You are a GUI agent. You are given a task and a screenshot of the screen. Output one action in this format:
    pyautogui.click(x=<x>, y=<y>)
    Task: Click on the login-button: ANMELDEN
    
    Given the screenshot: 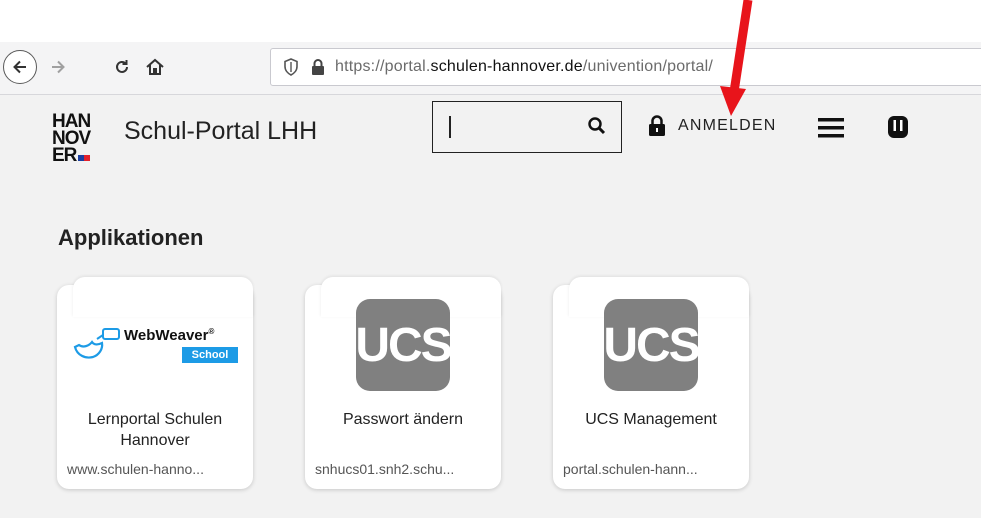 What is the action you would take?
    pyautogui.click(x=712, y=126)
    